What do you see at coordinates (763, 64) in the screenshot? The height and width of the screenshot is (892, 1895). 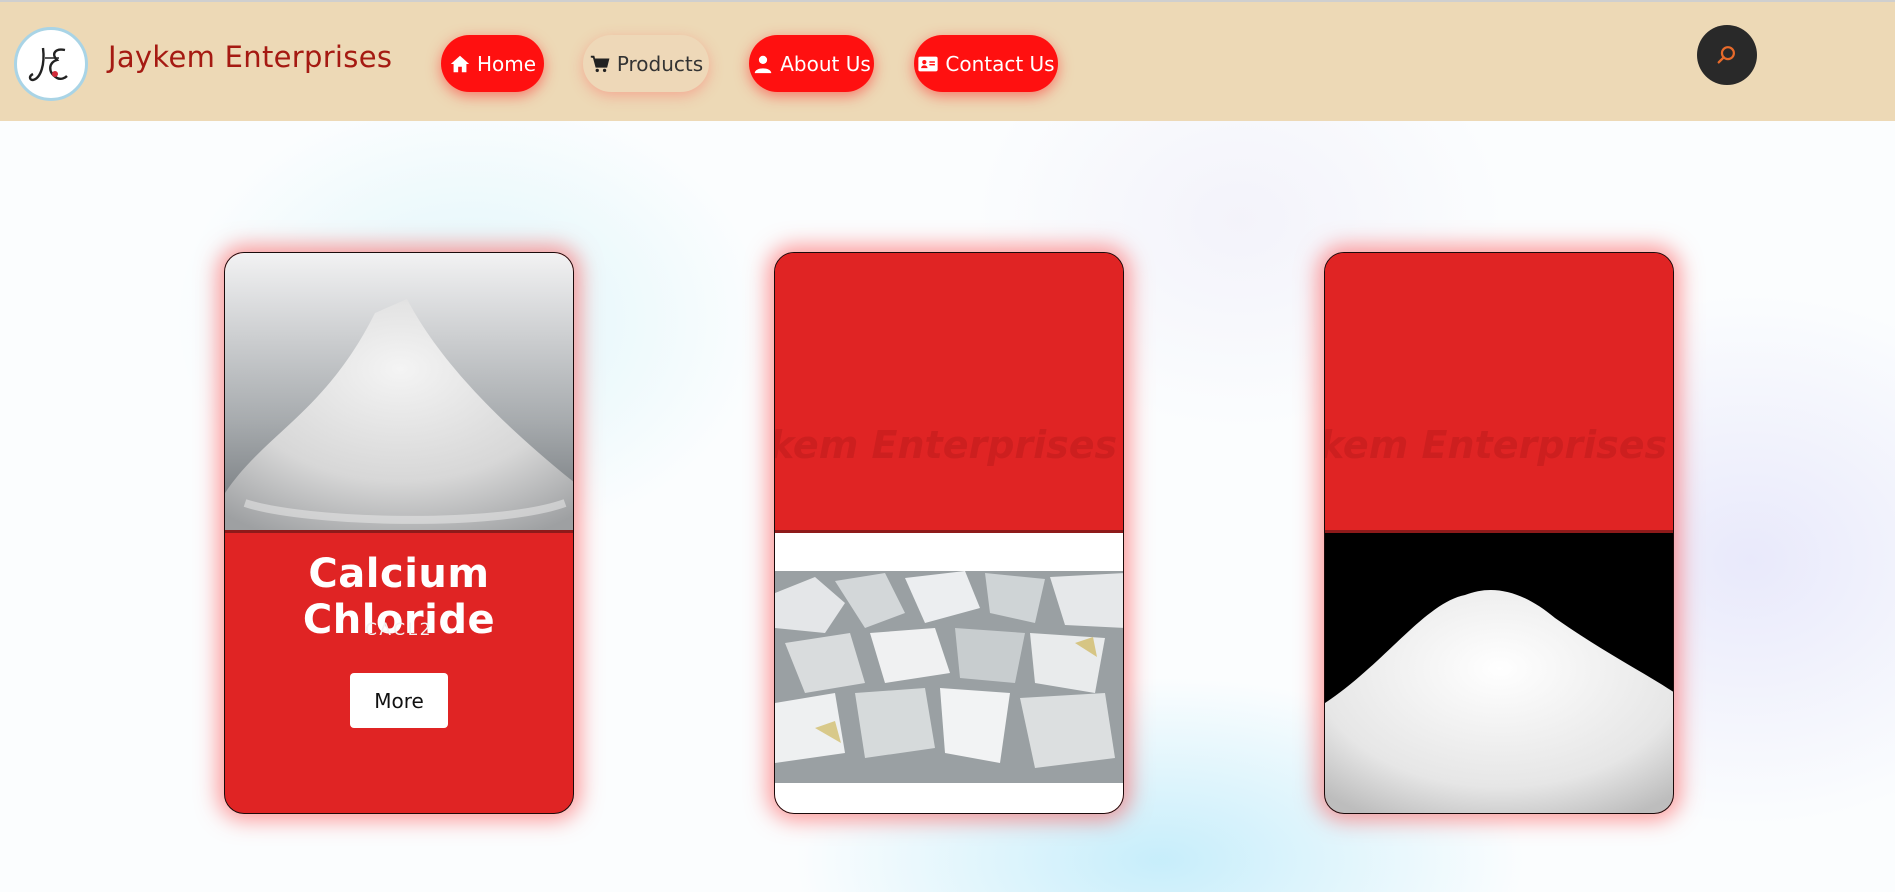 I see `user-icon` at bounding box center [763, 64].